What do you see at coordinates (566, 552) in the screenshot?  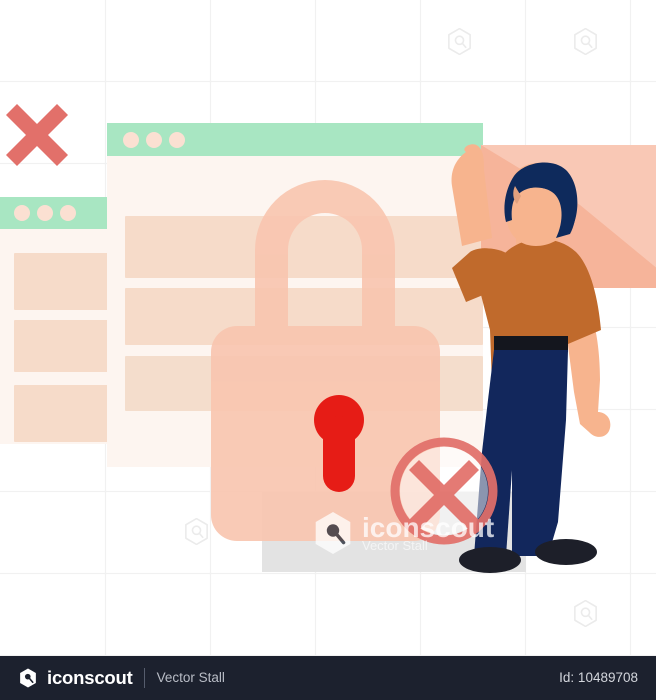 I see `person-shoe-right` at bounding box center [566, 552].